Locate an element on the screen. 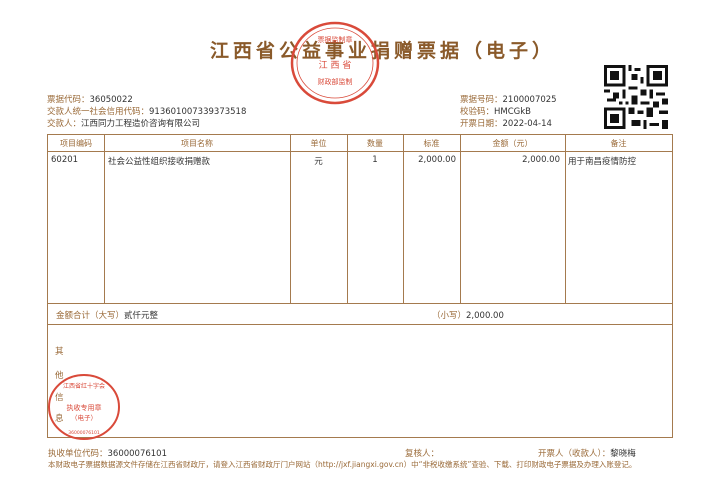 The width and height of the screenshot is (720, 481). header-amount: 金额（元） is located at coordinates (512, 143).